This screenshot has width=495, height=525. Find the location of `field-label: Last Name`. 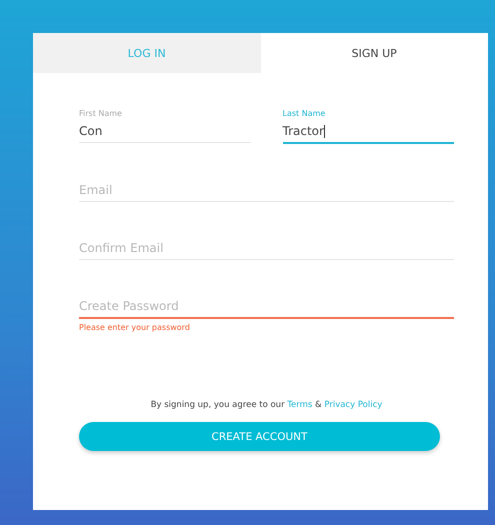

field-label: Last Name is located at coordinates (304, 113).